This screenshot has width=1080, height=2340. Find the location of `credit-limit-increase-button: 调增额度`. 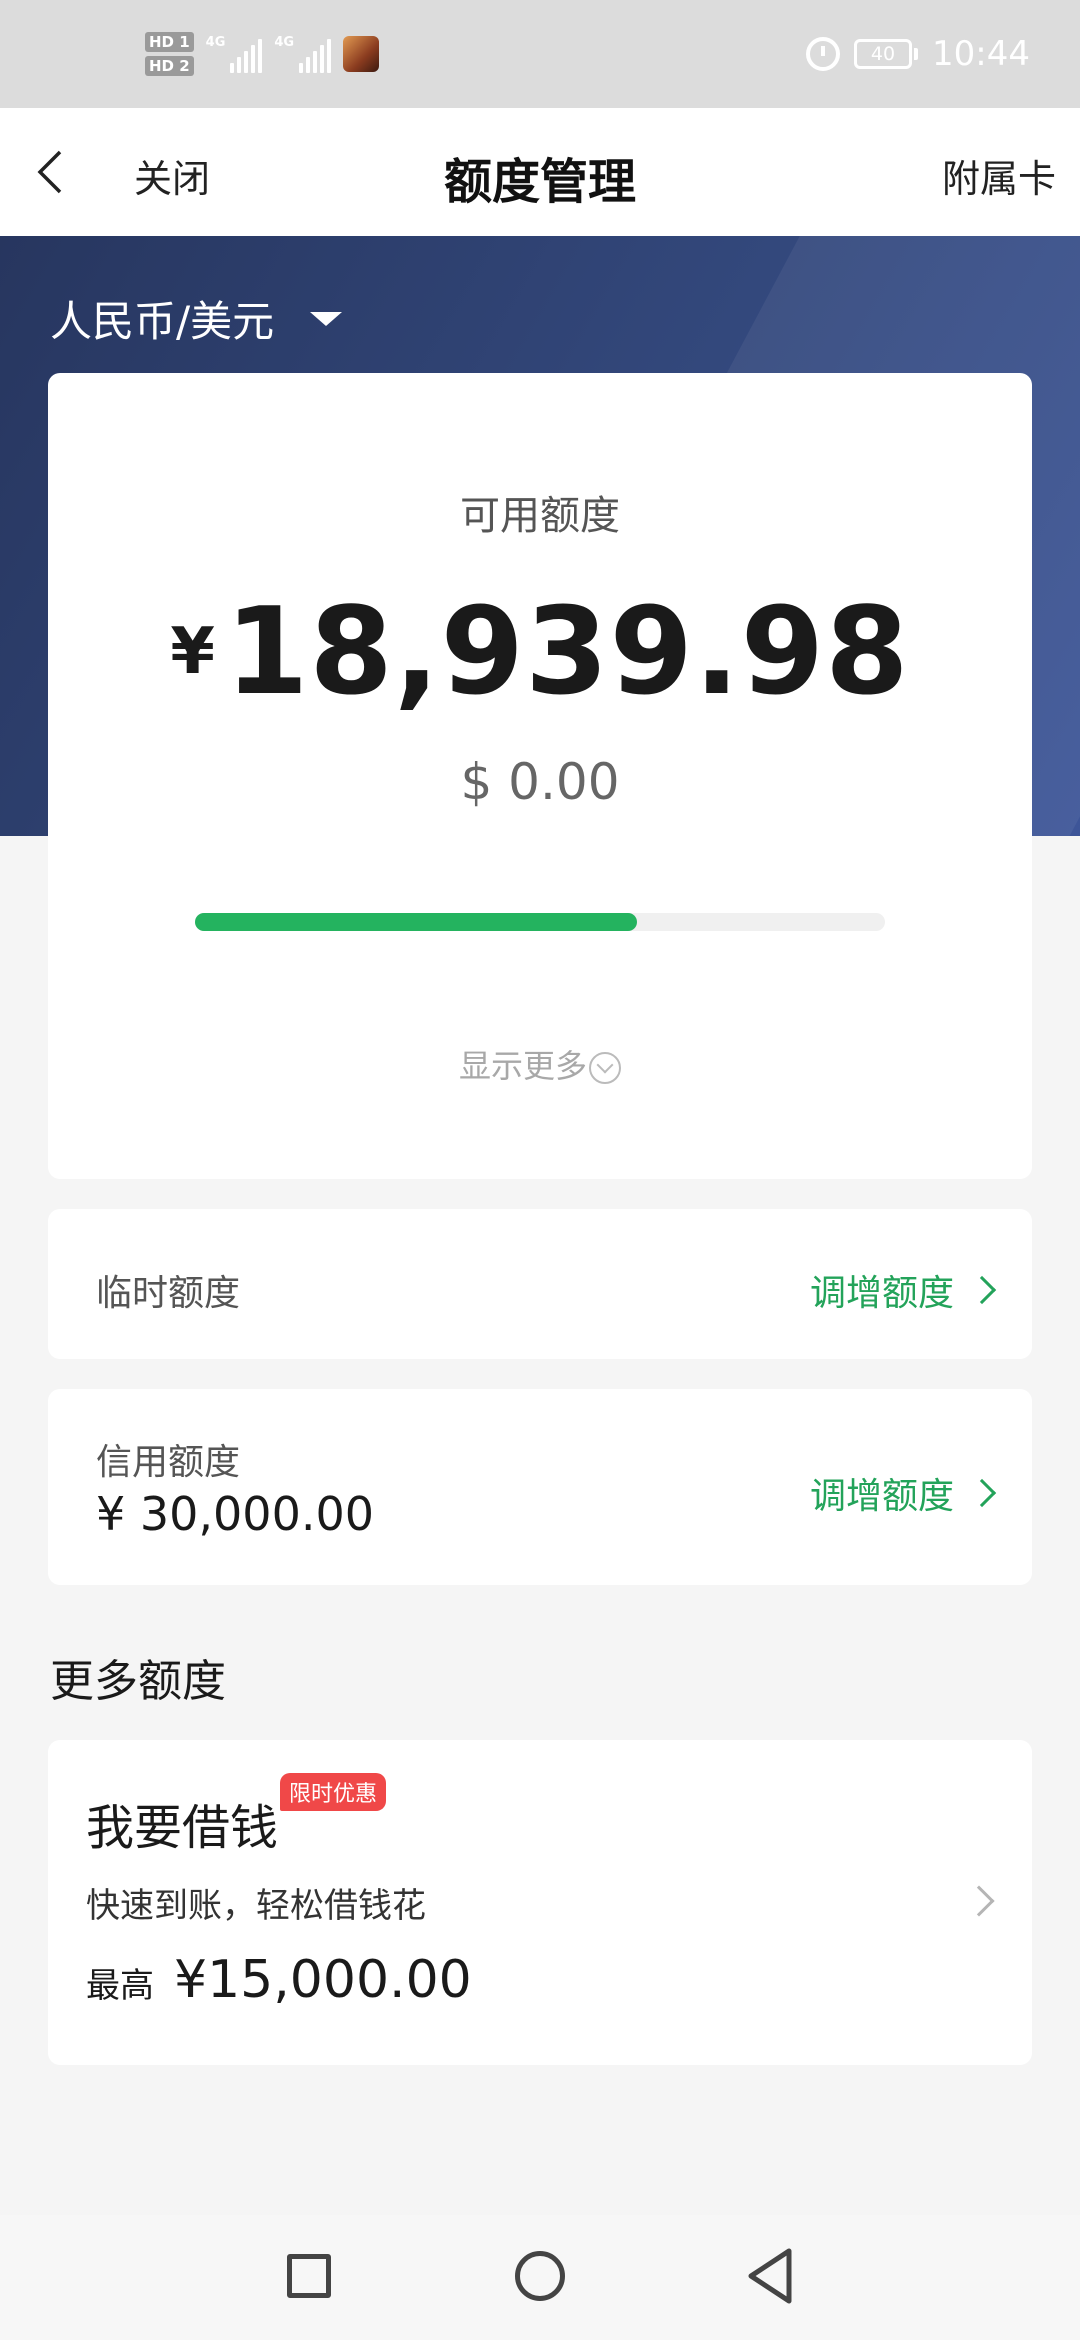

credit-limit-increase-button: 调增额度 is located at coordinates (903, 1493).